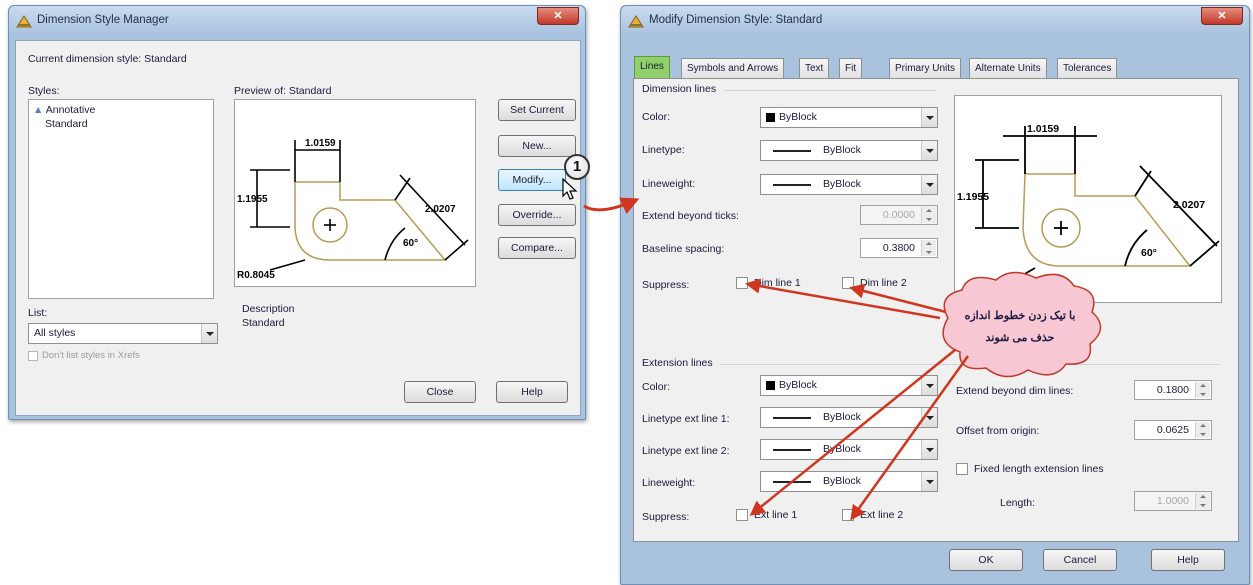 The width and height of the screenshot is (1253, 585). I want to click on ext-linetype-1-select: ByBlock, so click(849, 417).